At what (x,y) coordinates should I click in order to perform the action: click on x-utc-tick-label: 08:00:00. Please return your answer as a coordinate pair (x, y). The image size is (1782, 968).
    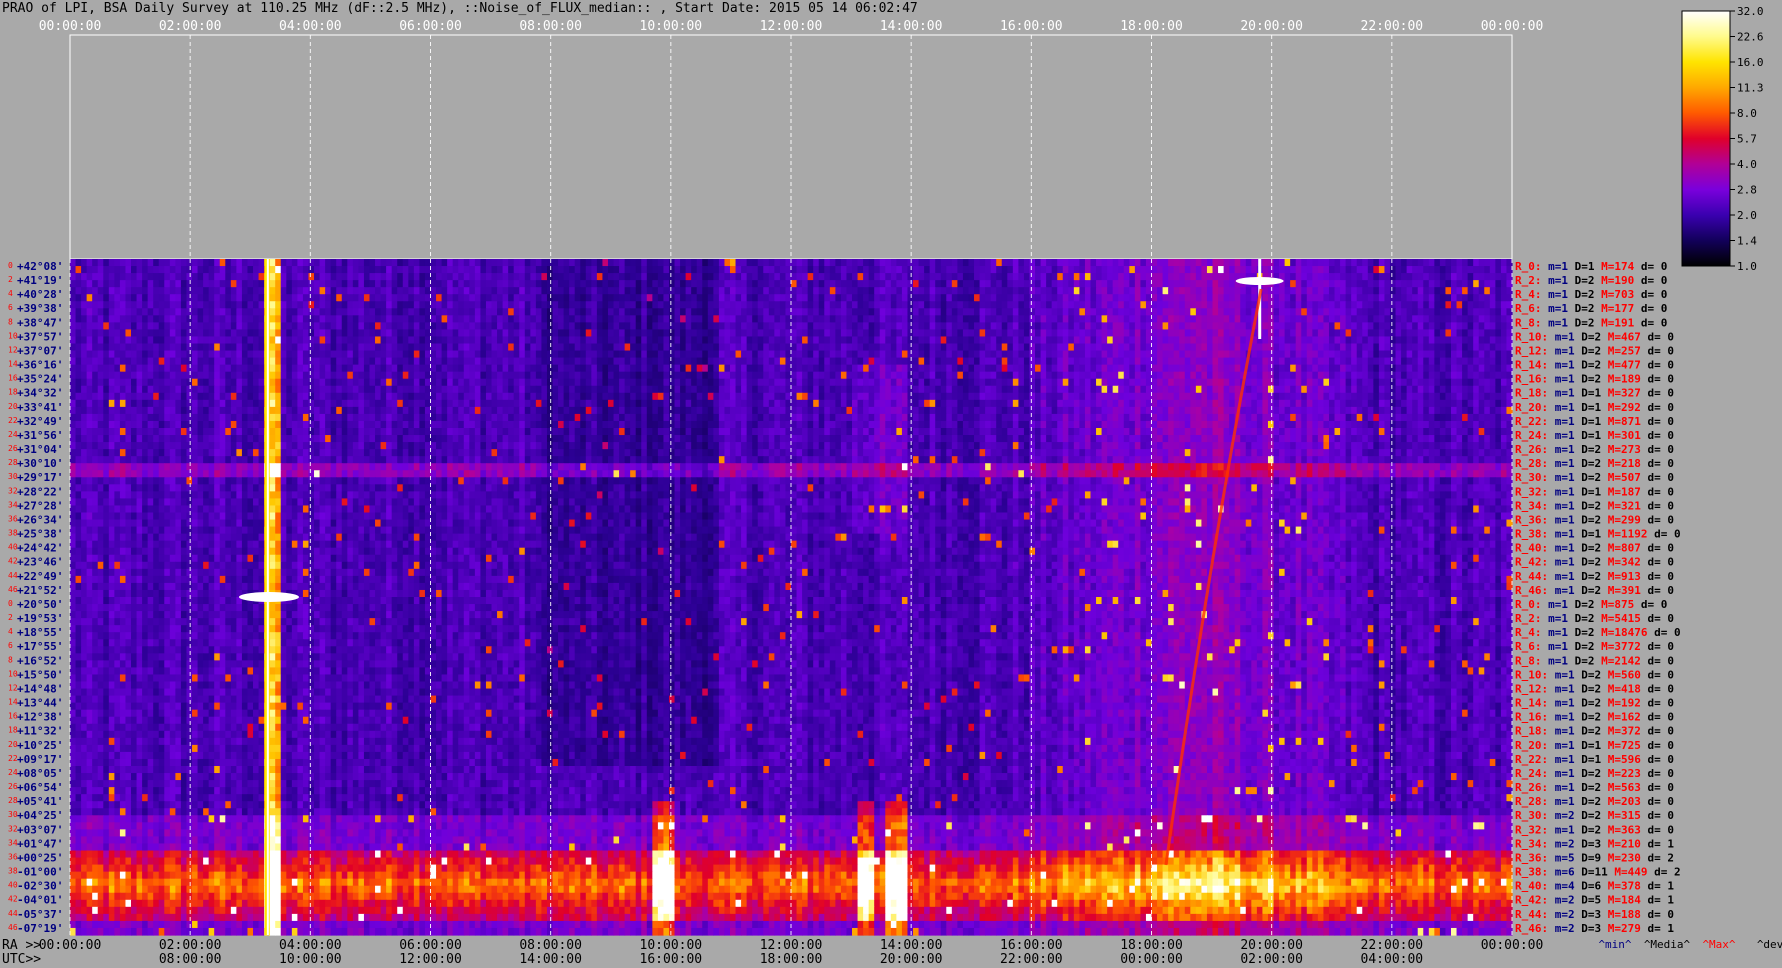
    Looking at the image, I should click on (190, 959).